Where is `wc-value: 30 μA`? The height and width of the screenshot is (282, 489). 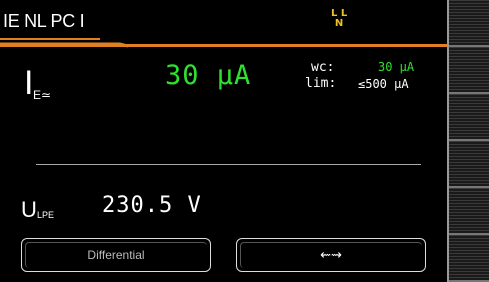 wc-value: 30 μA is located at coordinates (396, 67).